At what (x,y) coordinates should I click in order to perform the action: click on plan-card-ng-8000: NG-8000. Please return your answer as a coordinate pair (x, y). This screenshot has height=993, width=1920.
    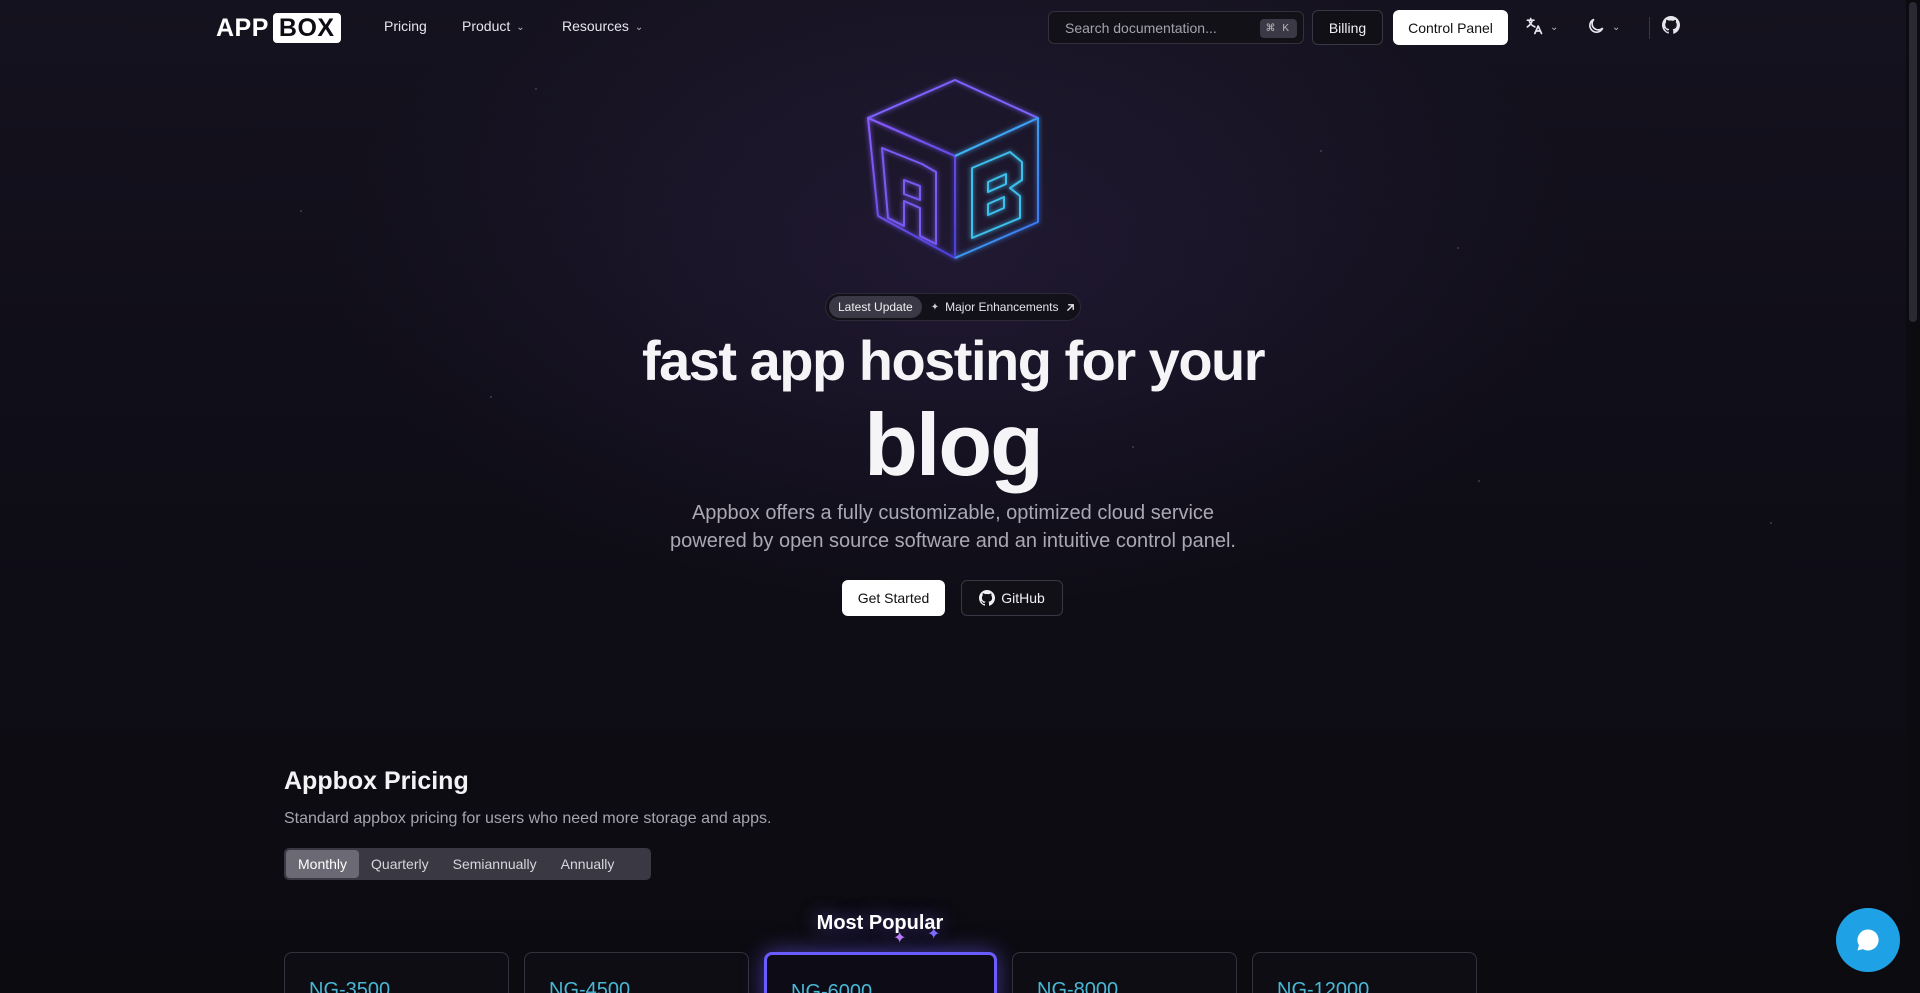
    Looking at the image, I should click on (1124, 972).